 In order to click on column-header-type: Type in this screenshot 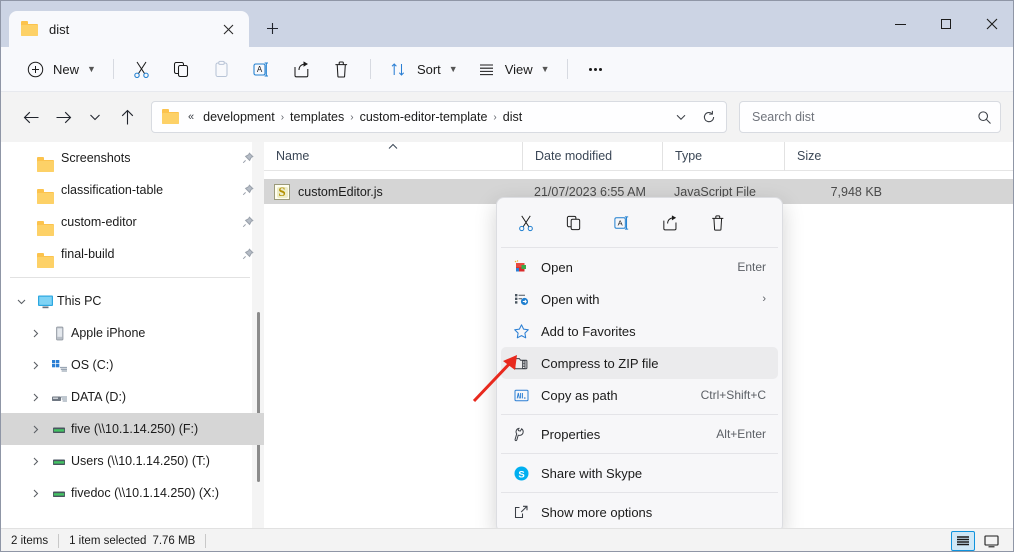, I will do `click(723, 156)`.